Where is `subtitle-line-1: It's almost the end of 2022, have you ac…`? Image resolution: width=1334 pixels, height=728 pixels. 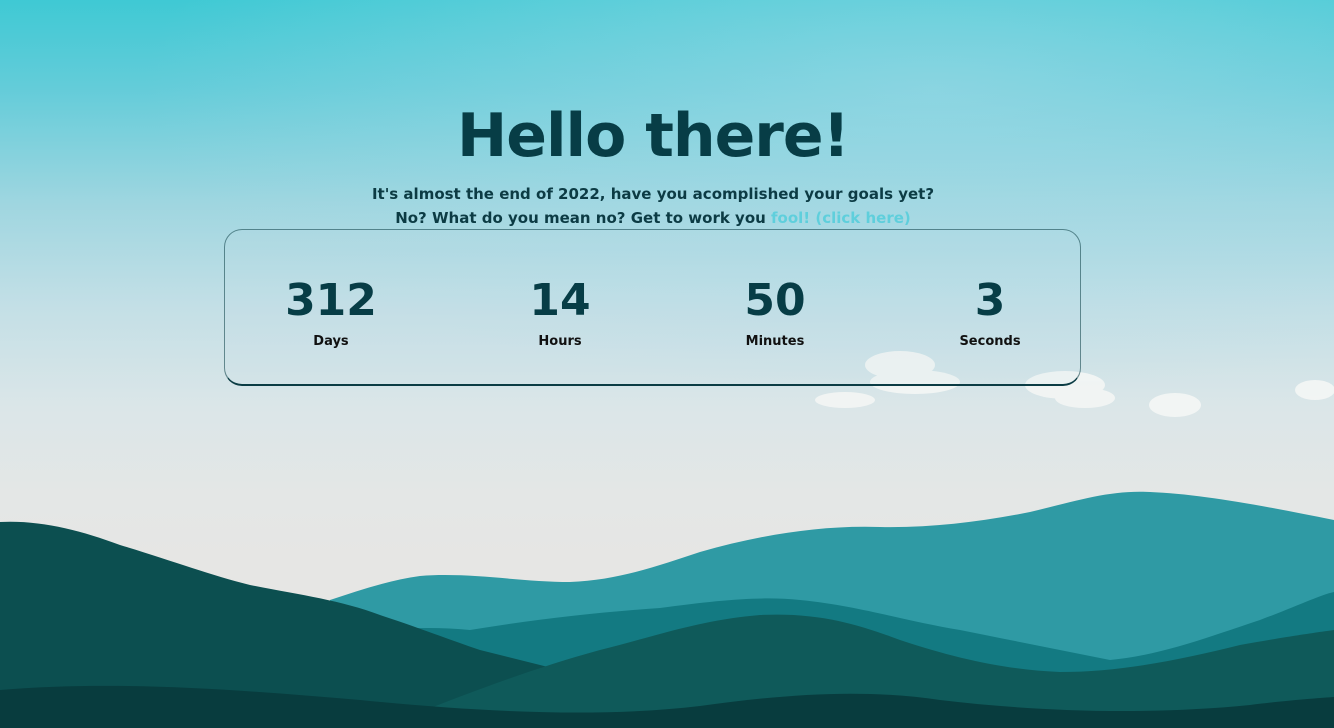 subtitle-line-1: It's almost the end of 2022, have you ac… is located at coordinates (653, 194).